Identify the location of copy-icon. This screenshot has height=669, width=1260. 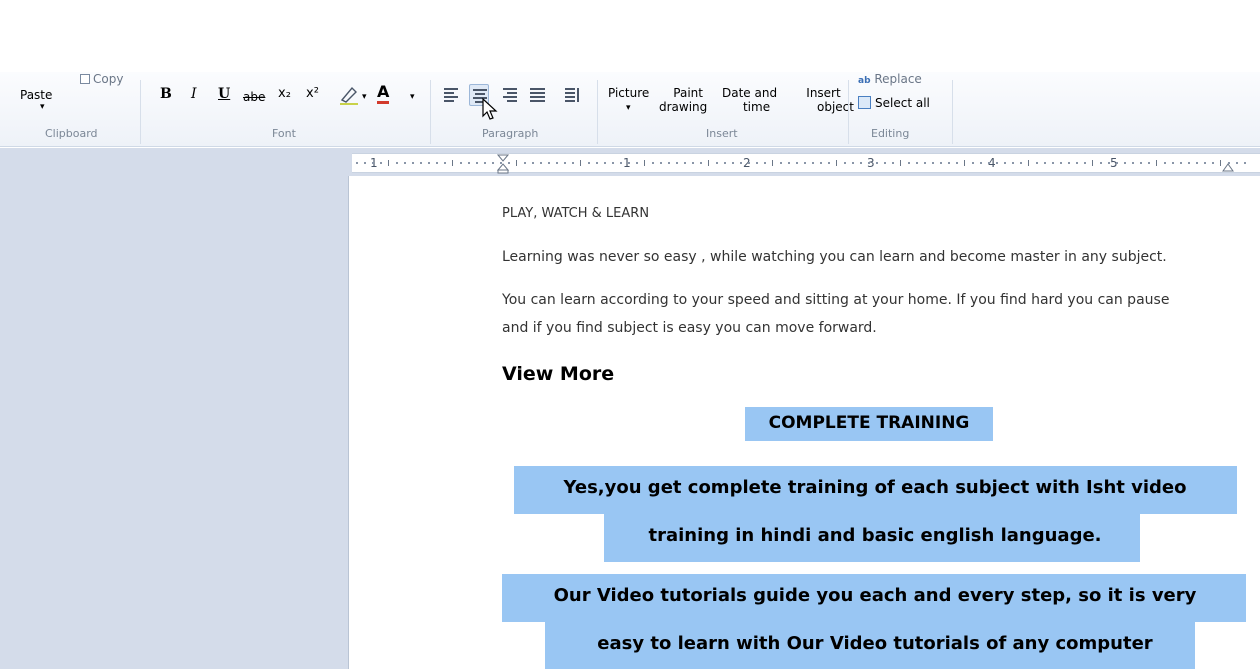
(85, 79).